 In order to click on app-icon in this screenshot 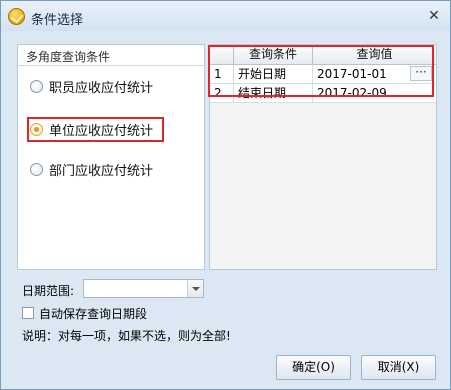, I will do `click(16, 16)`.